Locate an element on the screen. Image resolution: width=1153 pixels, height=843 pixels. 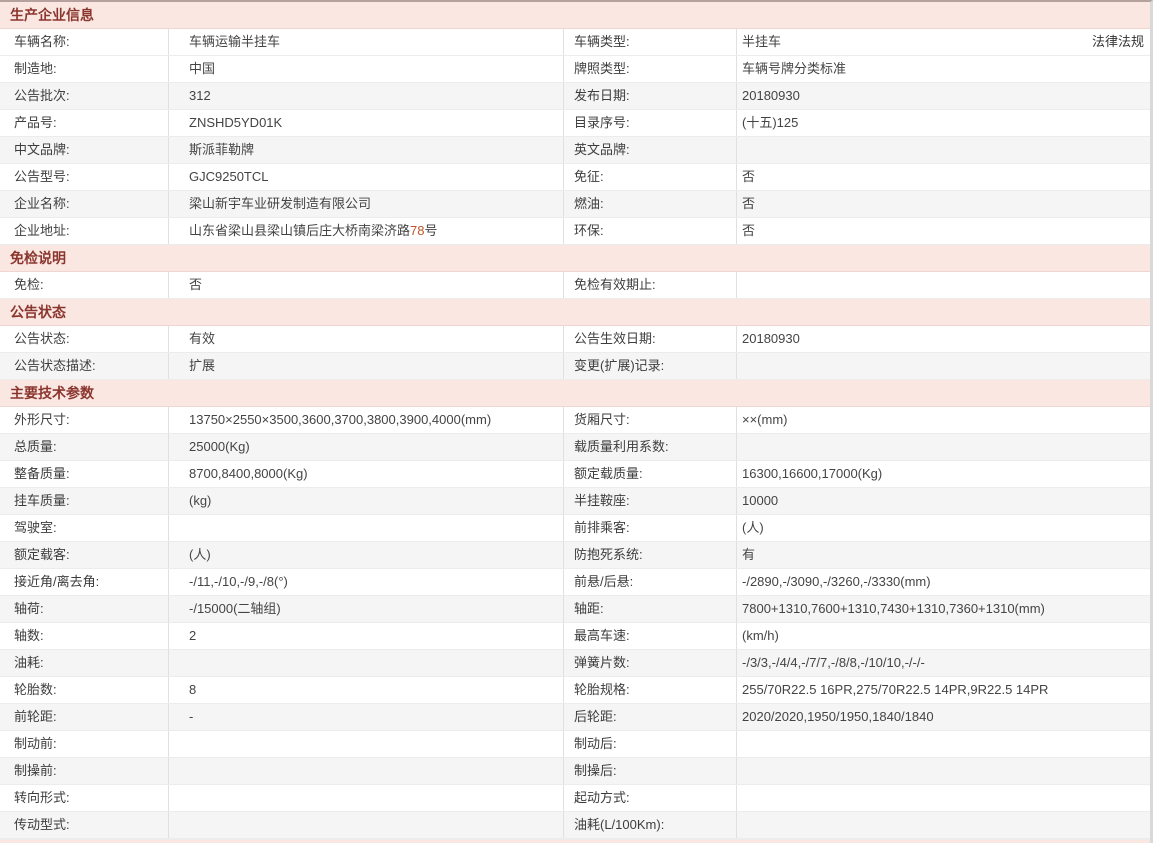
field-label: 公告状态描述: is located at coordinates (55, 365).